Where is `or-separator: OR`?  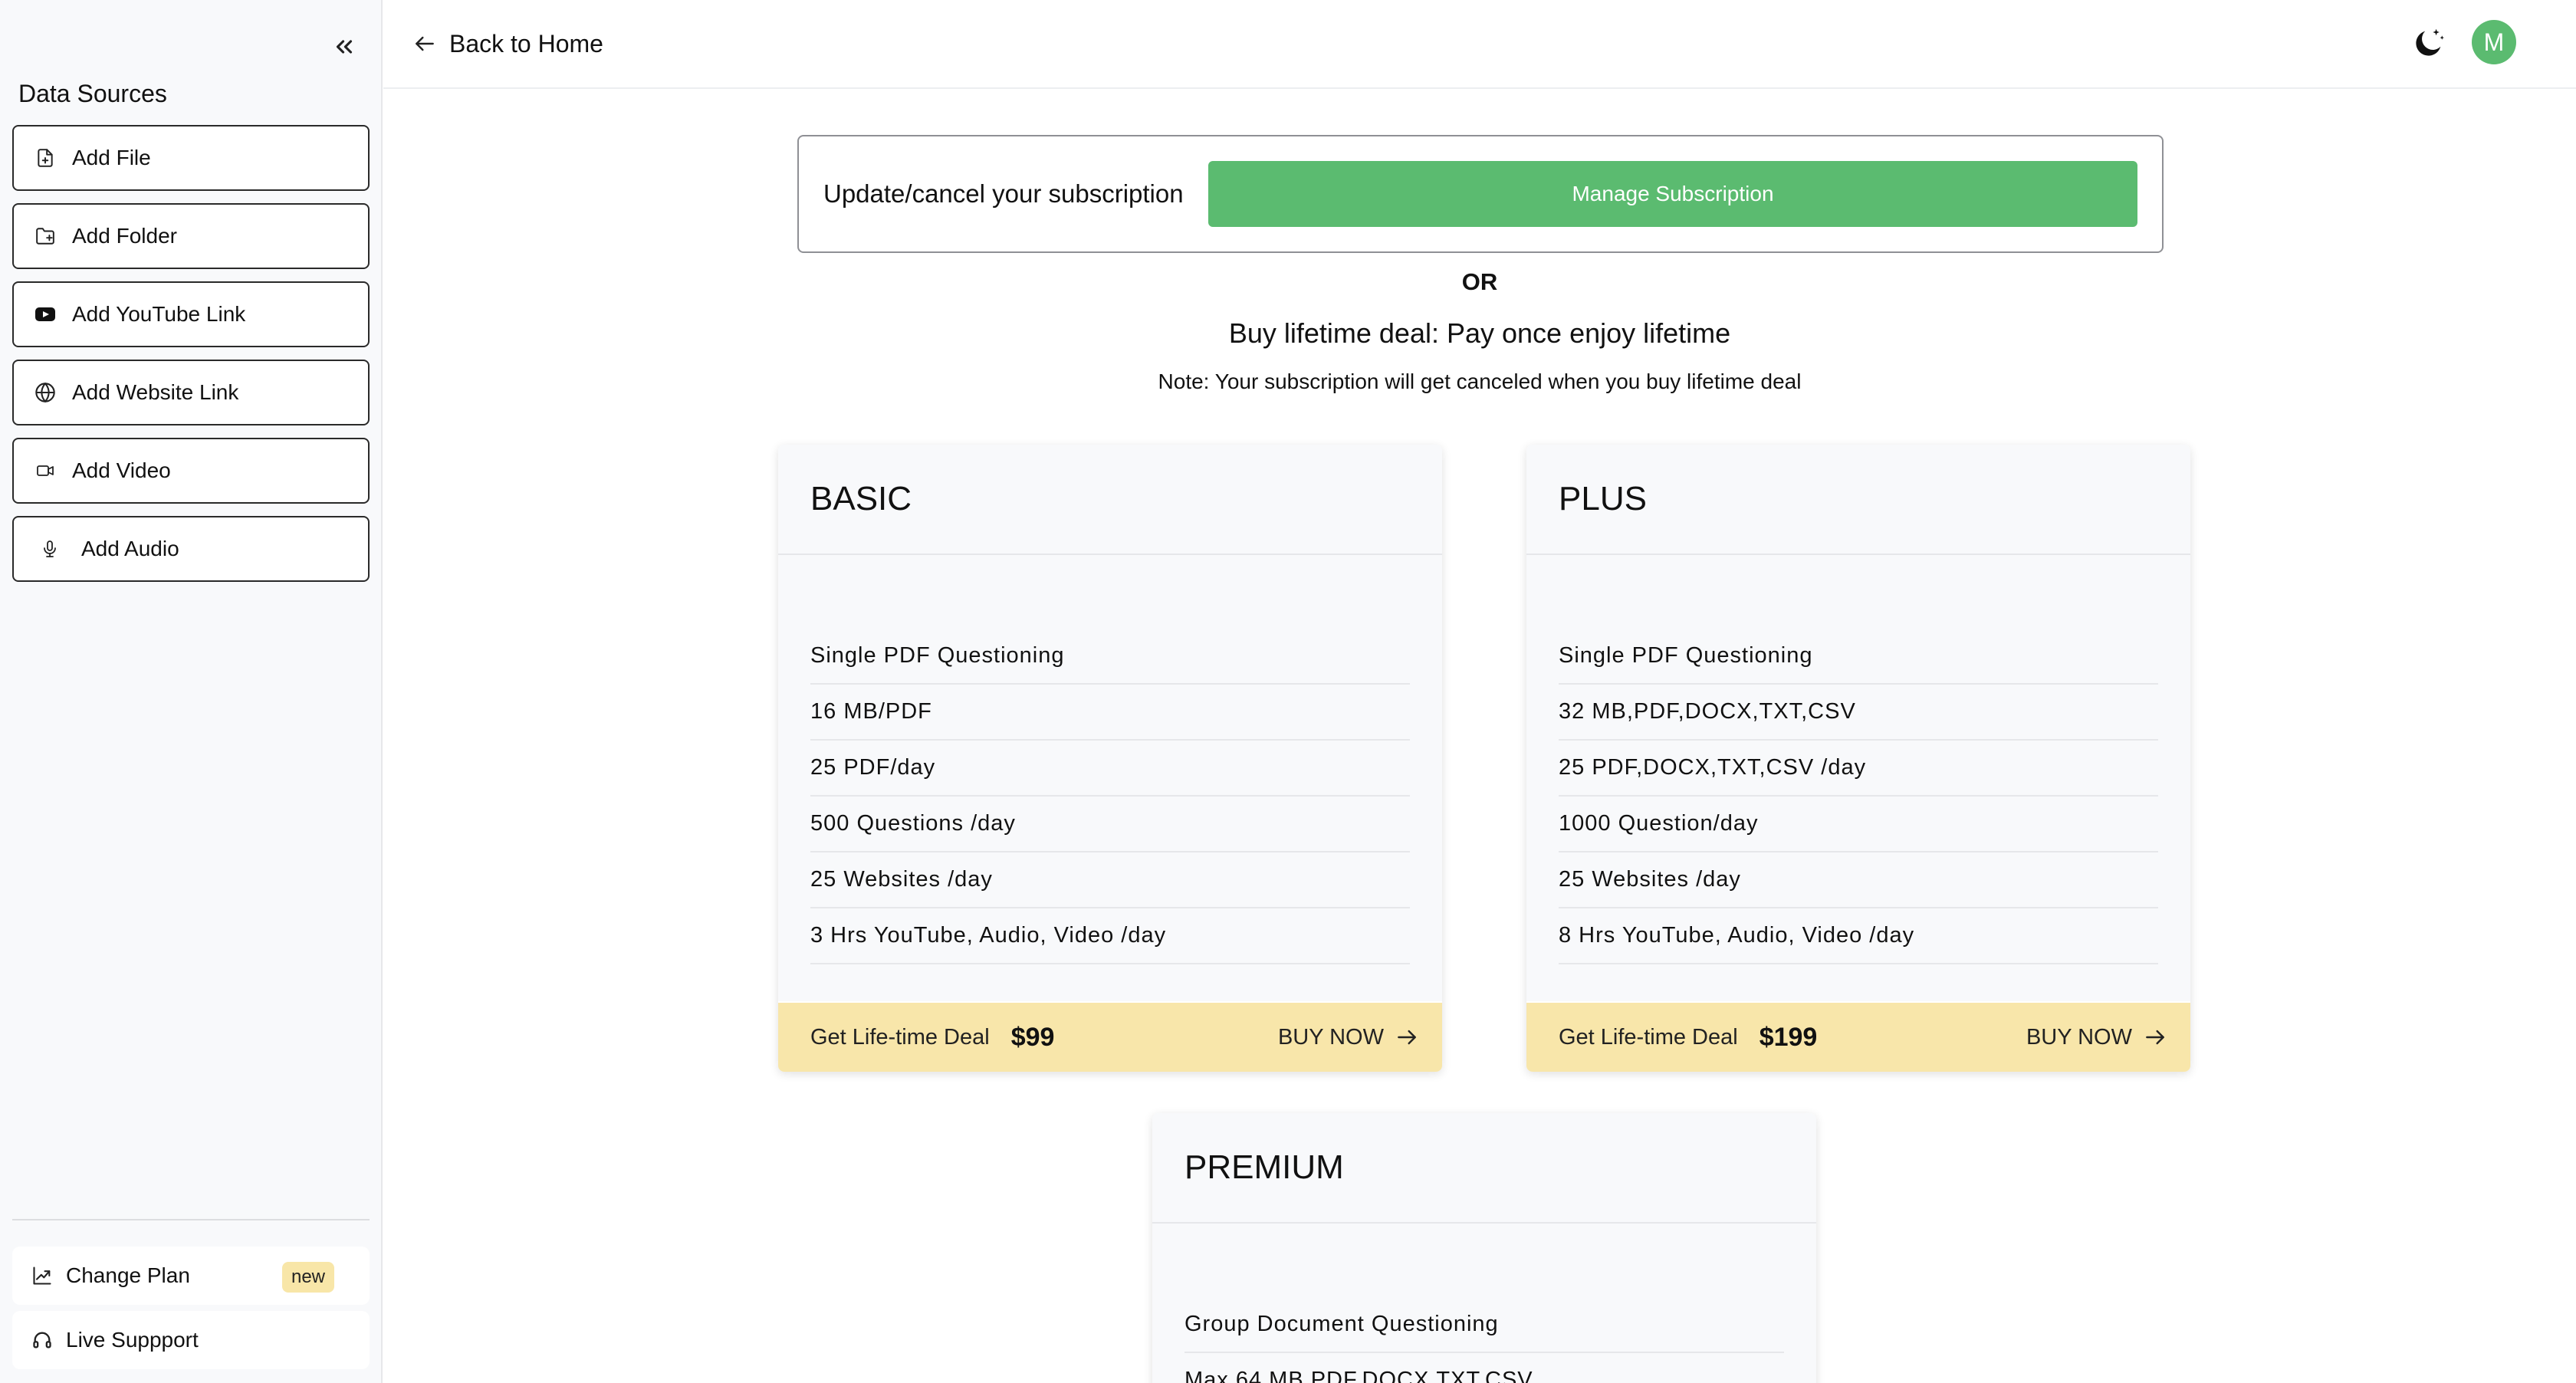 or-separator: OR is located at coordinates (1480, 281).